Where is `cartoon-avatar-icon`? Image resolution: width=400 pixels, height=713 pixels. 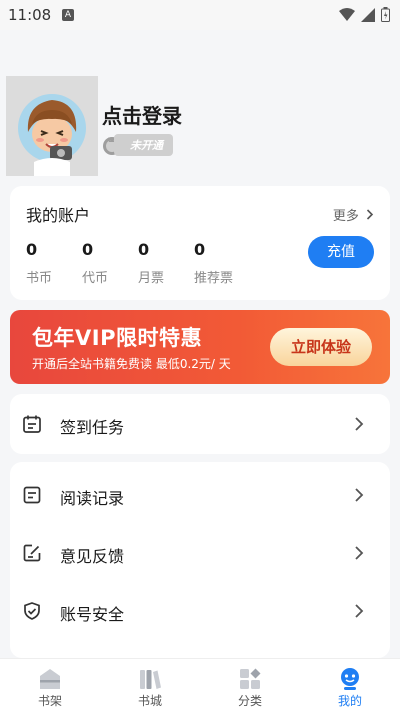
cartoon-avatar-icon is located at coordinates (52, 126).